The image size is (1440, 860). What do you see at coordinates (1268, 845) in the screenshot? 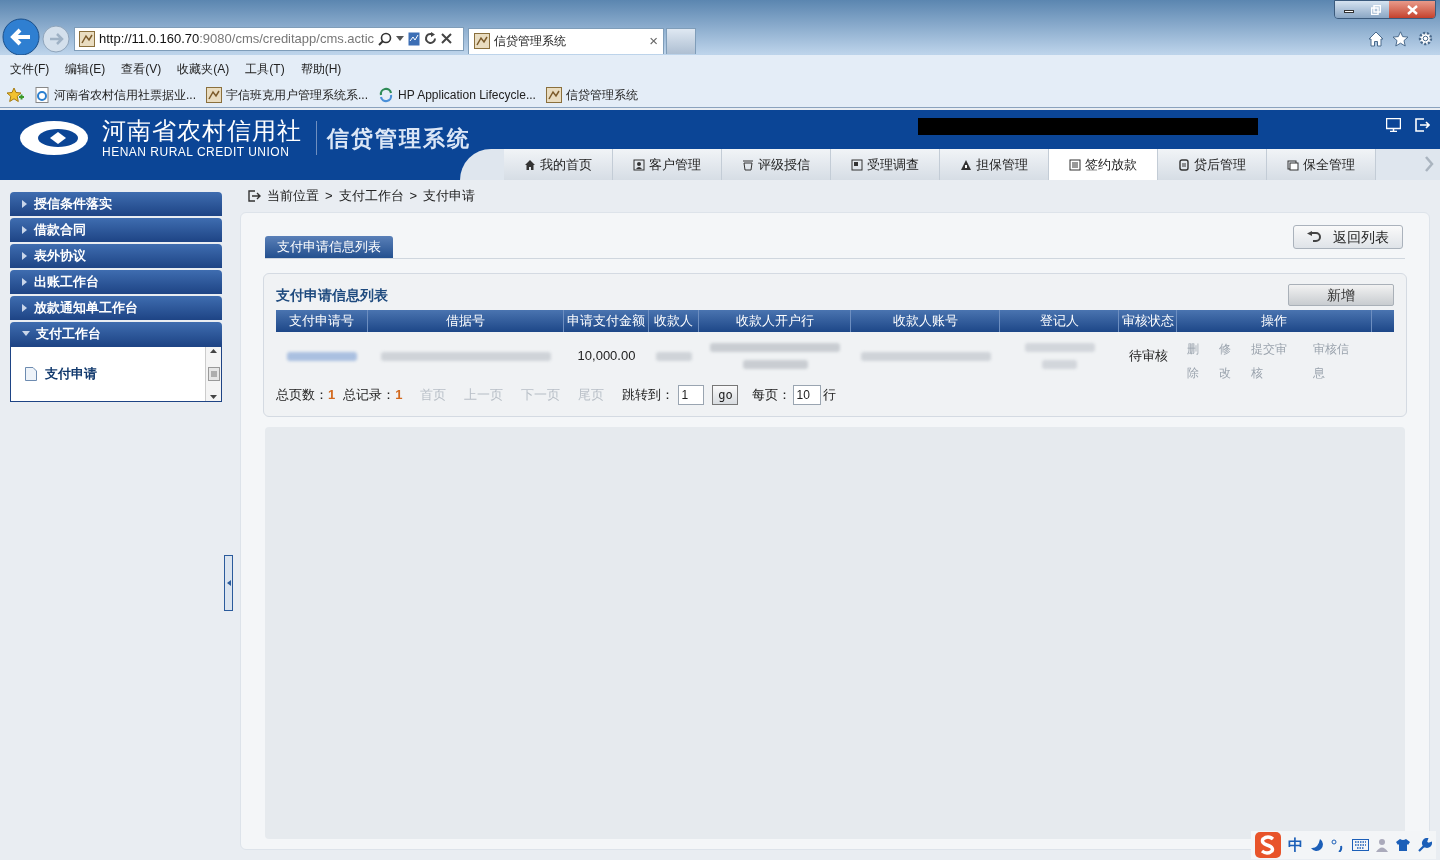
I see `sogou-logo-icon` at bounding box center [1268, 845].